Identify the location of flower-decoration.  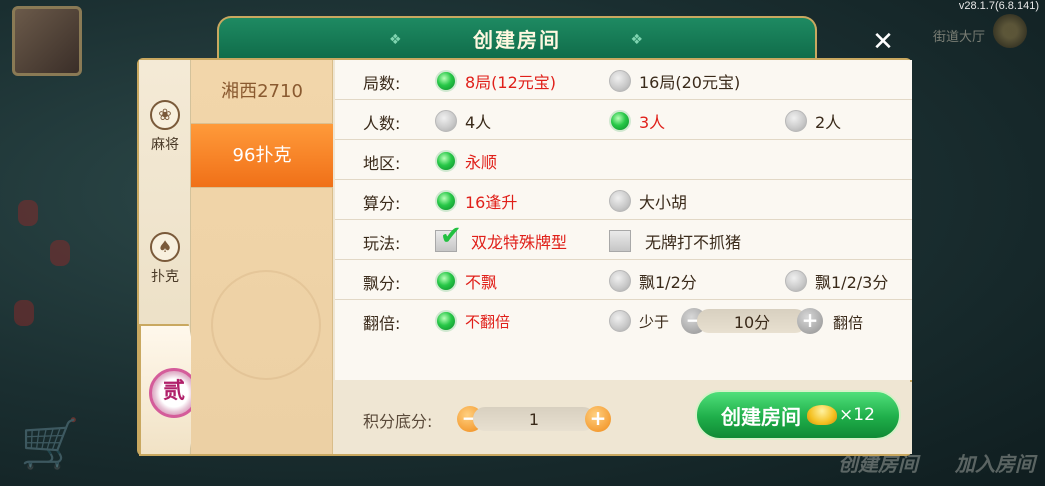
(266, 325).